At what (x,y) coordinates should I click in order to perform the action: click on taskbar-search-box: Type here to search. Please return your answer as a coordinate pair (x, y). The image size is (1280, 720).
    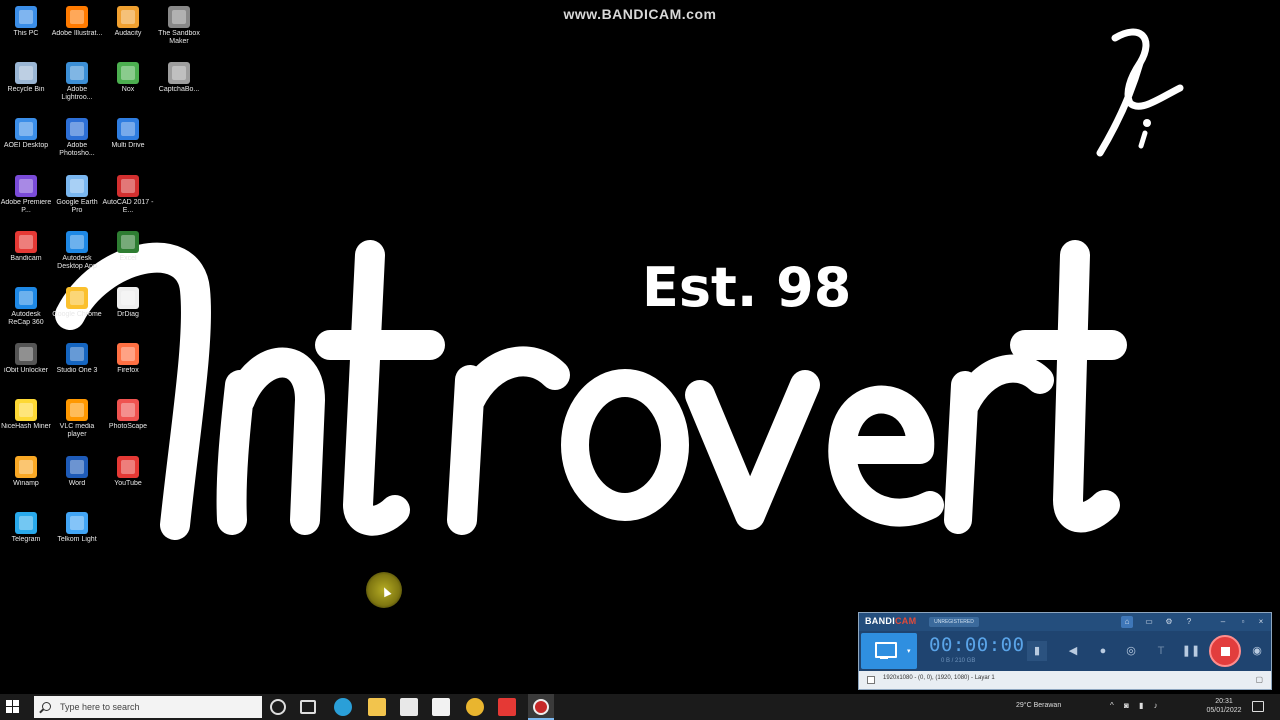
    Looking at the image, I should click on (148, 707).